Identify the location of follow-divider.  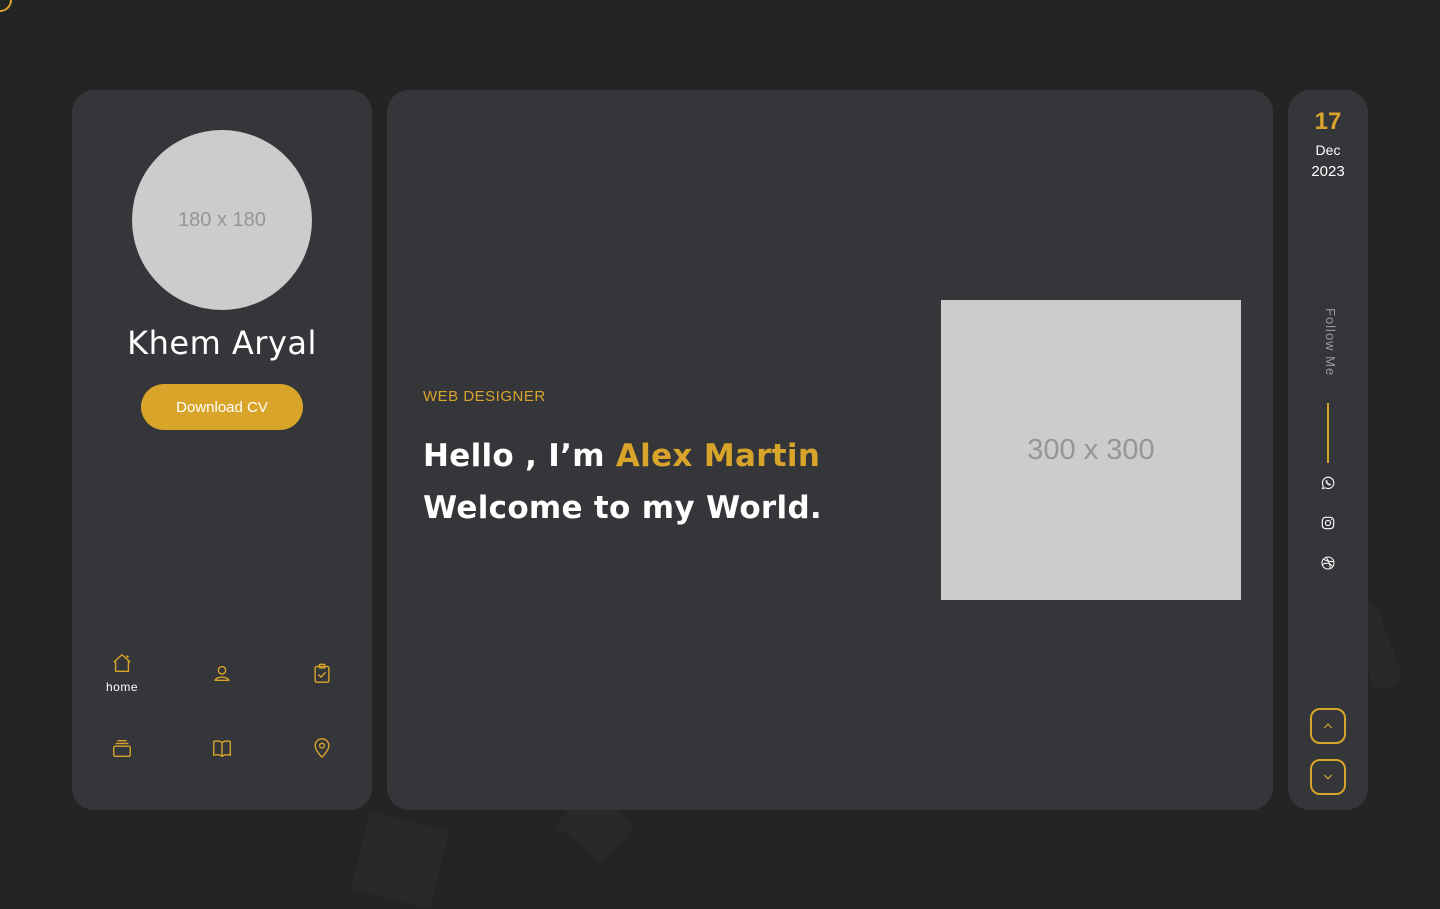
(1328, 433).